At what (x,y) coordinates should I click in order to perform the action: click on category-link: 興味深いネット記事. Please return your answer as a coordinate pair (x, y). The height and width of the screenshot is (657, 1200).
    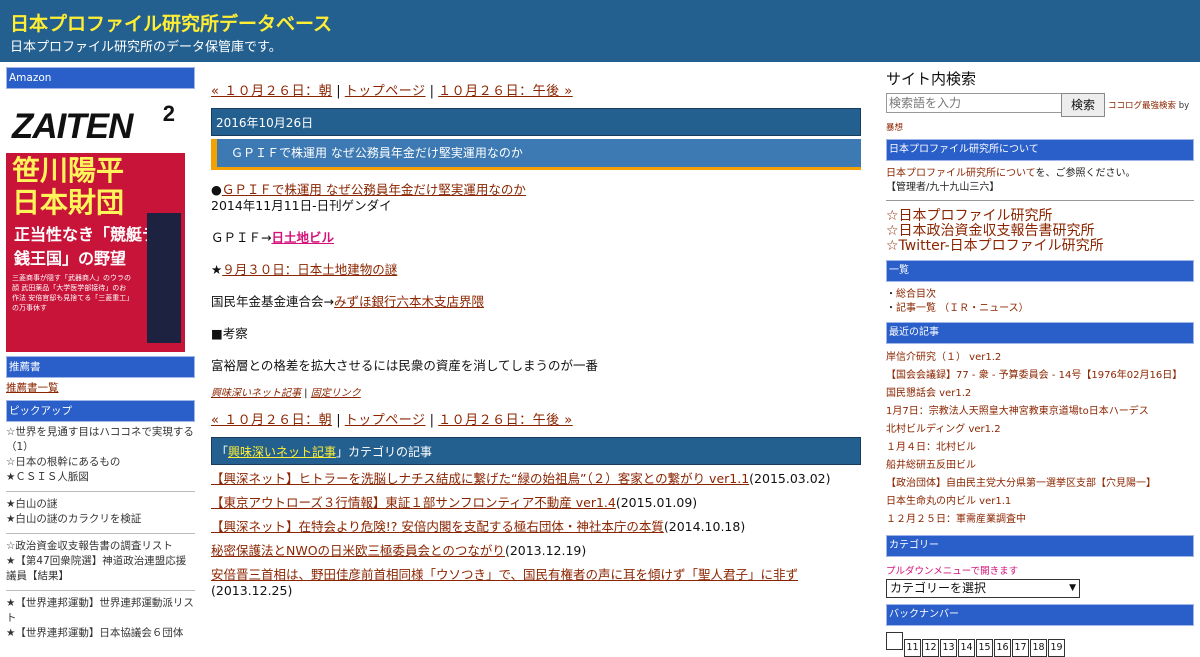
    Looking at the image, I should click on (256, 393).